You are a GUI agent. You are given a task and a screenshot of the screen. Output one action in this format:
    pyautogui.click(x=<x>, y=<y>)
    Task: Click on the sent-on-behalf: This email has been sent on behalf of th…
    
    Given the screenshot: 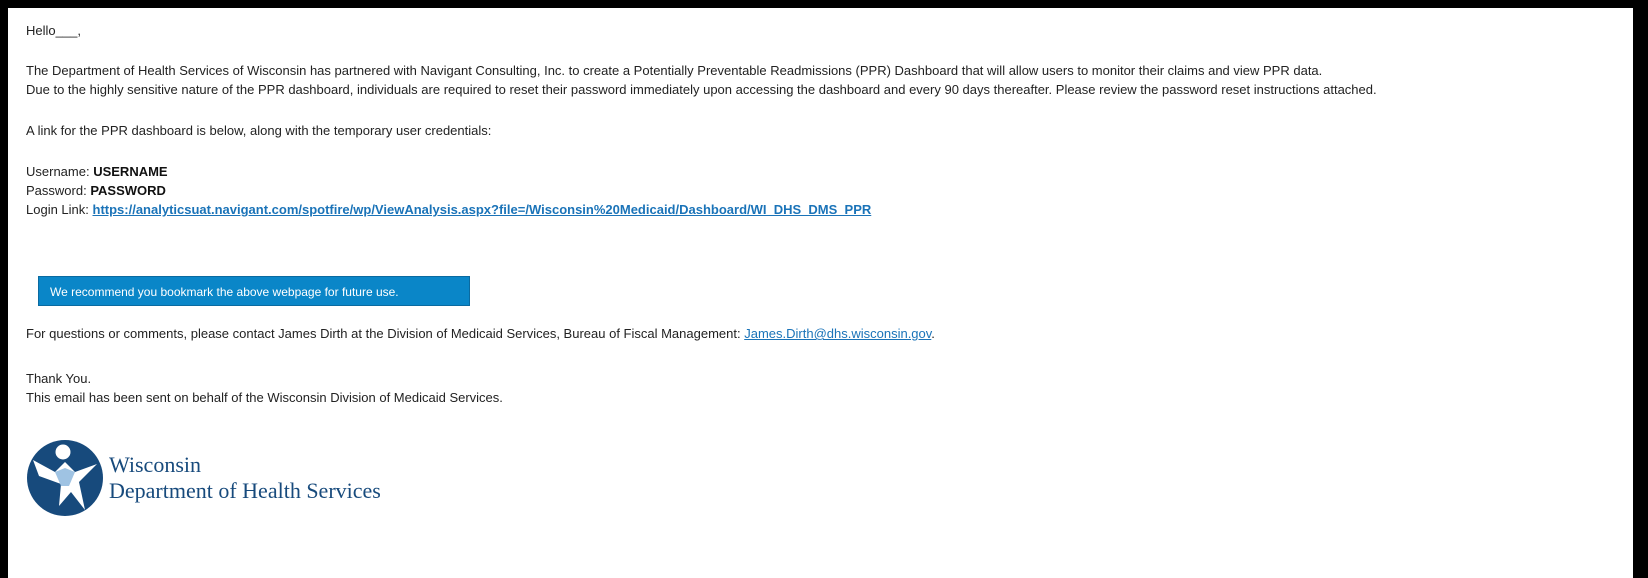 What is the action you would take?
    pyautogui.click(x=264, y=397)
    